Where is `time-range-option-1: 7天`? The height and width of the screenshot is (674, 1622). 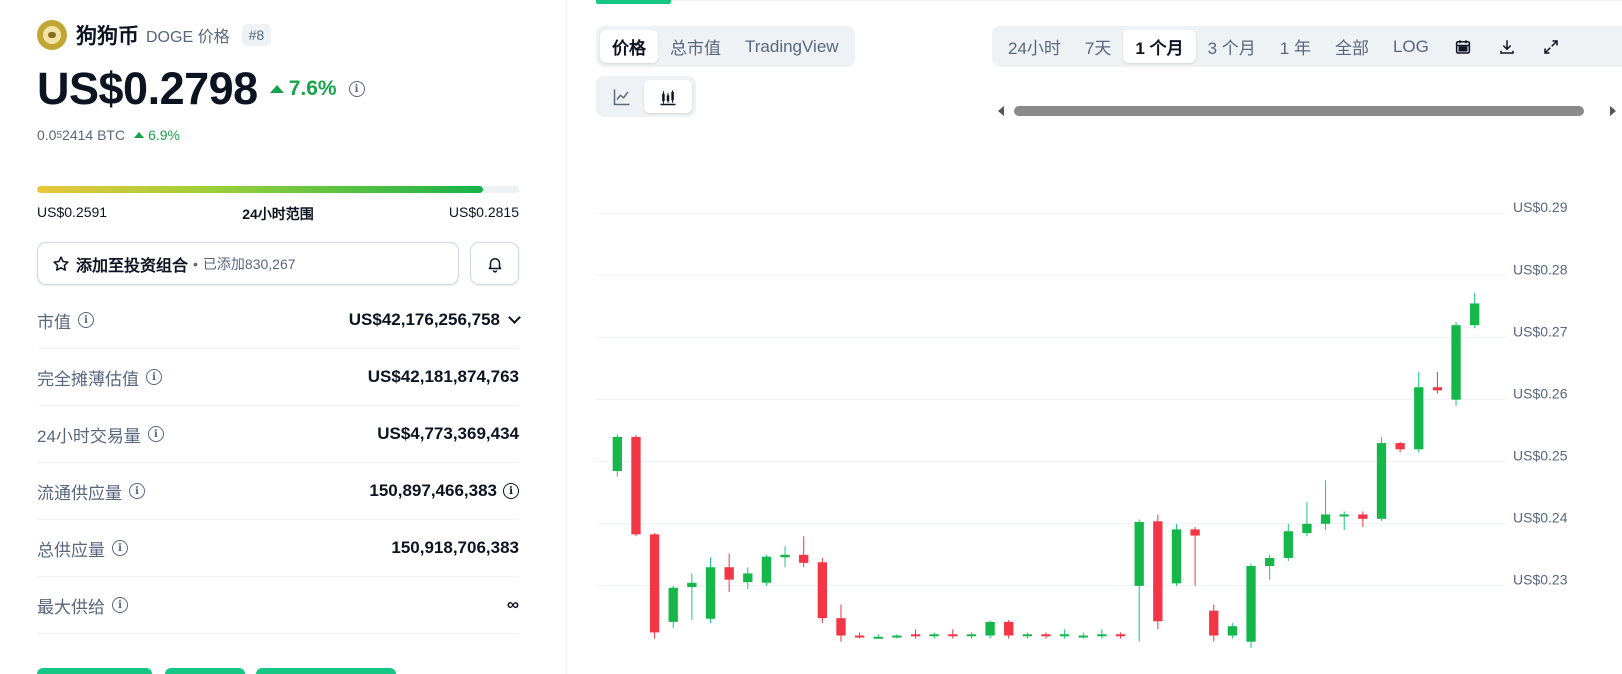
time-range-option-1: 7天 is located at coordinates (1098, 46).